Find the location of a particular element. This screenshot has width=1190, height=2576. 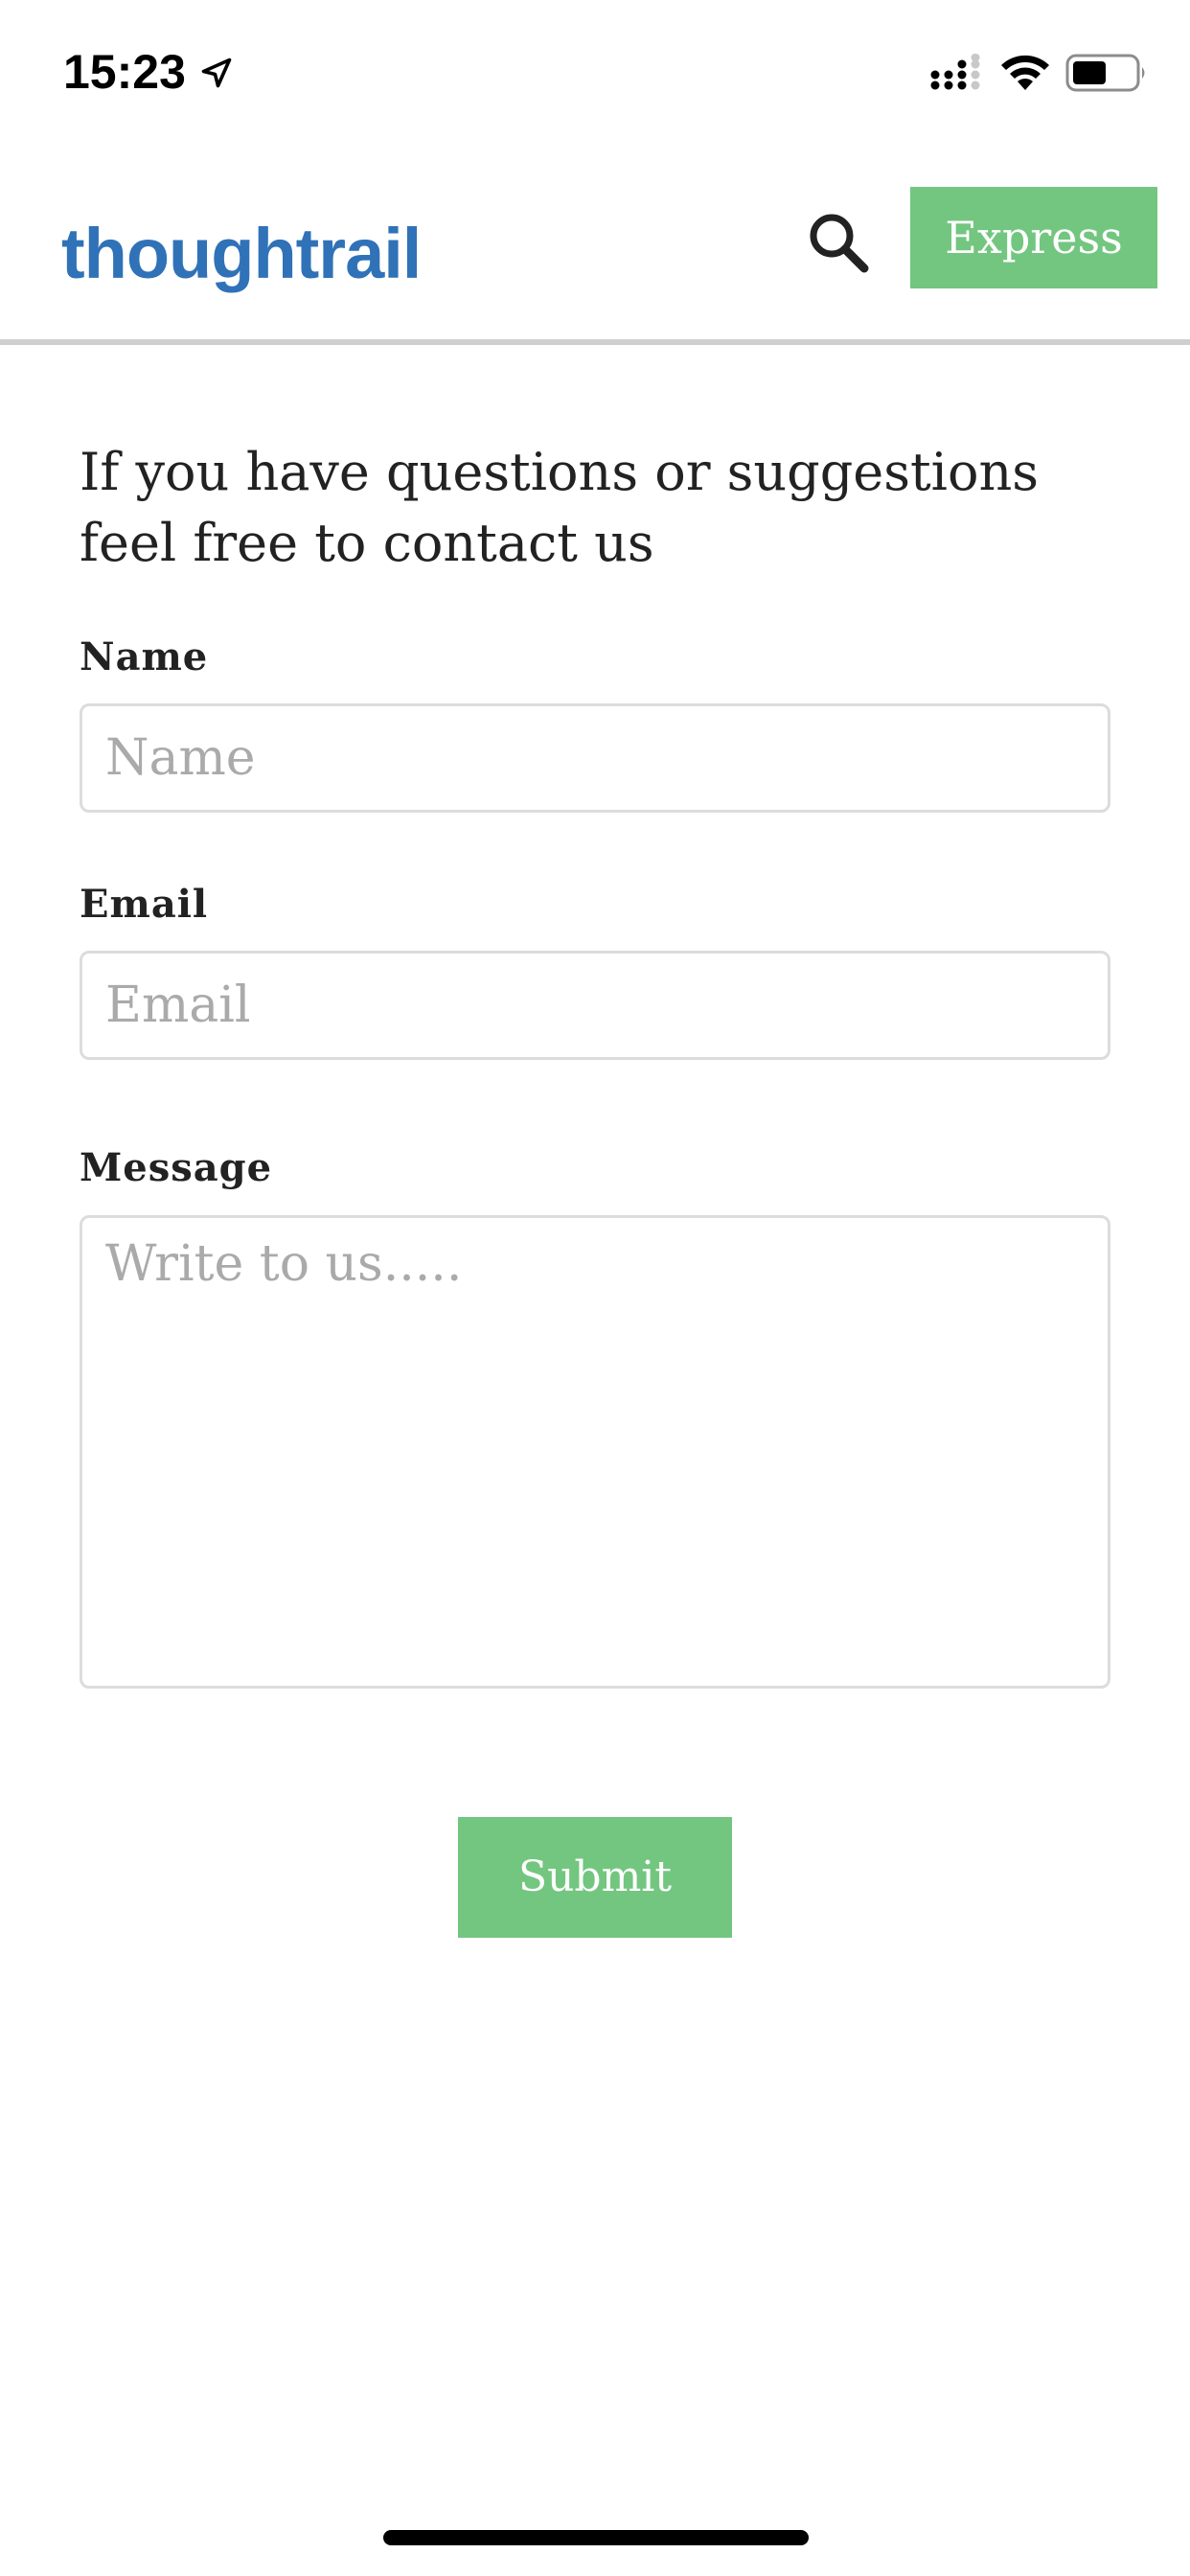

status-time: 15:23 is located at coordinates (125, 72).